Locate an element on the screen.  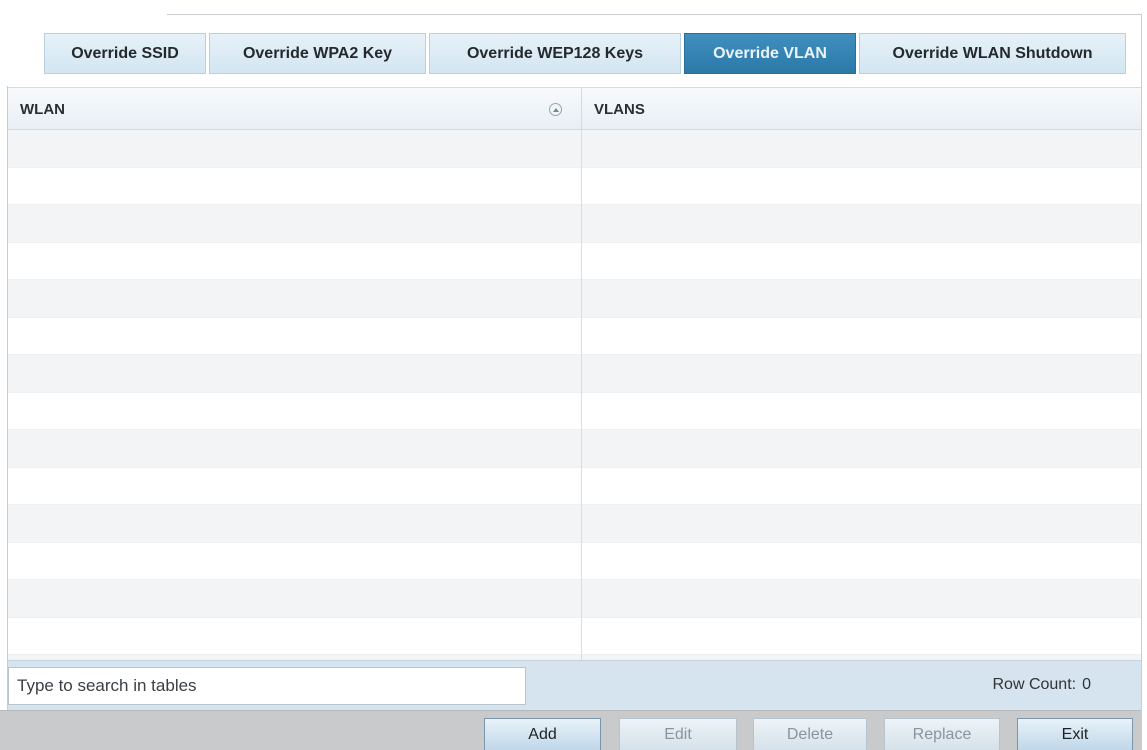
column-divider is located at coordinates (581, 395).